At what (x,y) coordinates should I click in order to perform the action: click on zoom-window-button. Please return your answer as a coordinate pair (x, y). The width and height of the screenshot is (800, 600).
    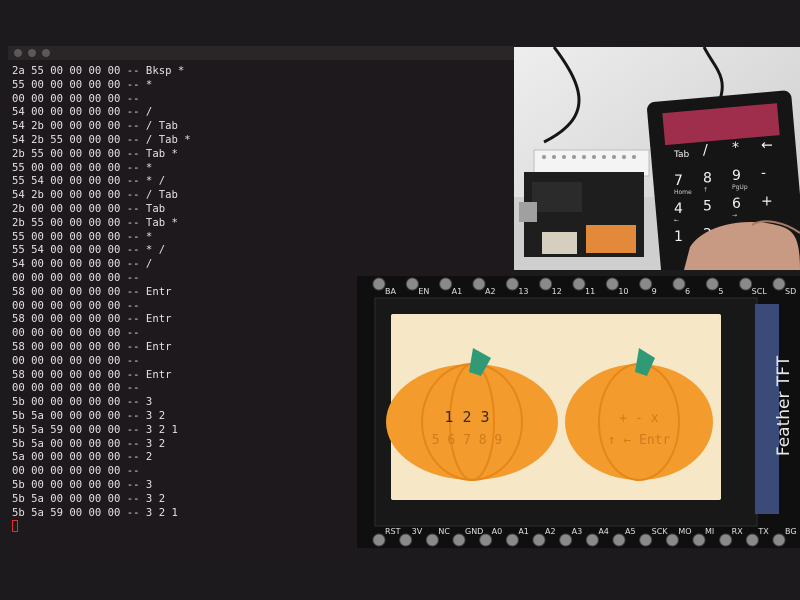
    Looking at the image, I should click on (46, 53).